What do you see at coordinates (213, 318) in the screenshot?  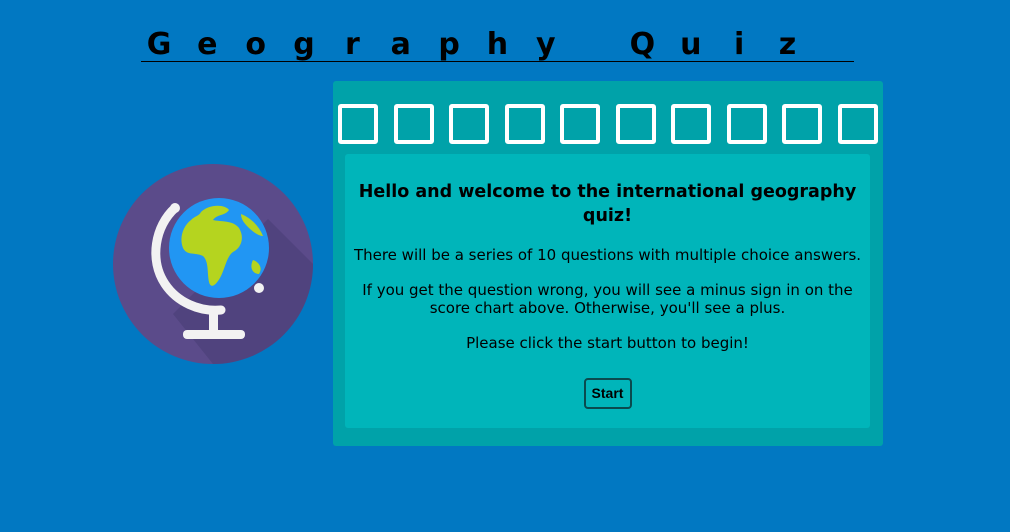 I see `globe-stand-pole` at bounding box center [213, 318].